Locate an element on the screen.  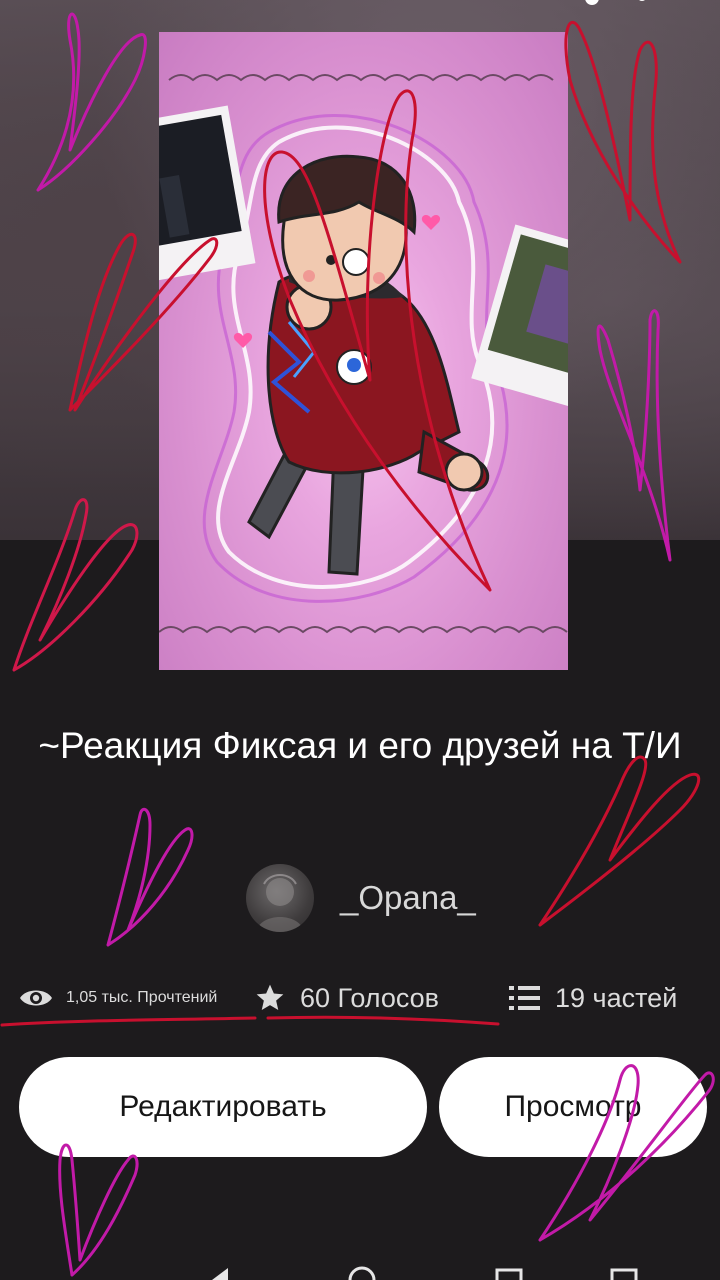
system-nav-bar is located at coordinates (425, 1273).